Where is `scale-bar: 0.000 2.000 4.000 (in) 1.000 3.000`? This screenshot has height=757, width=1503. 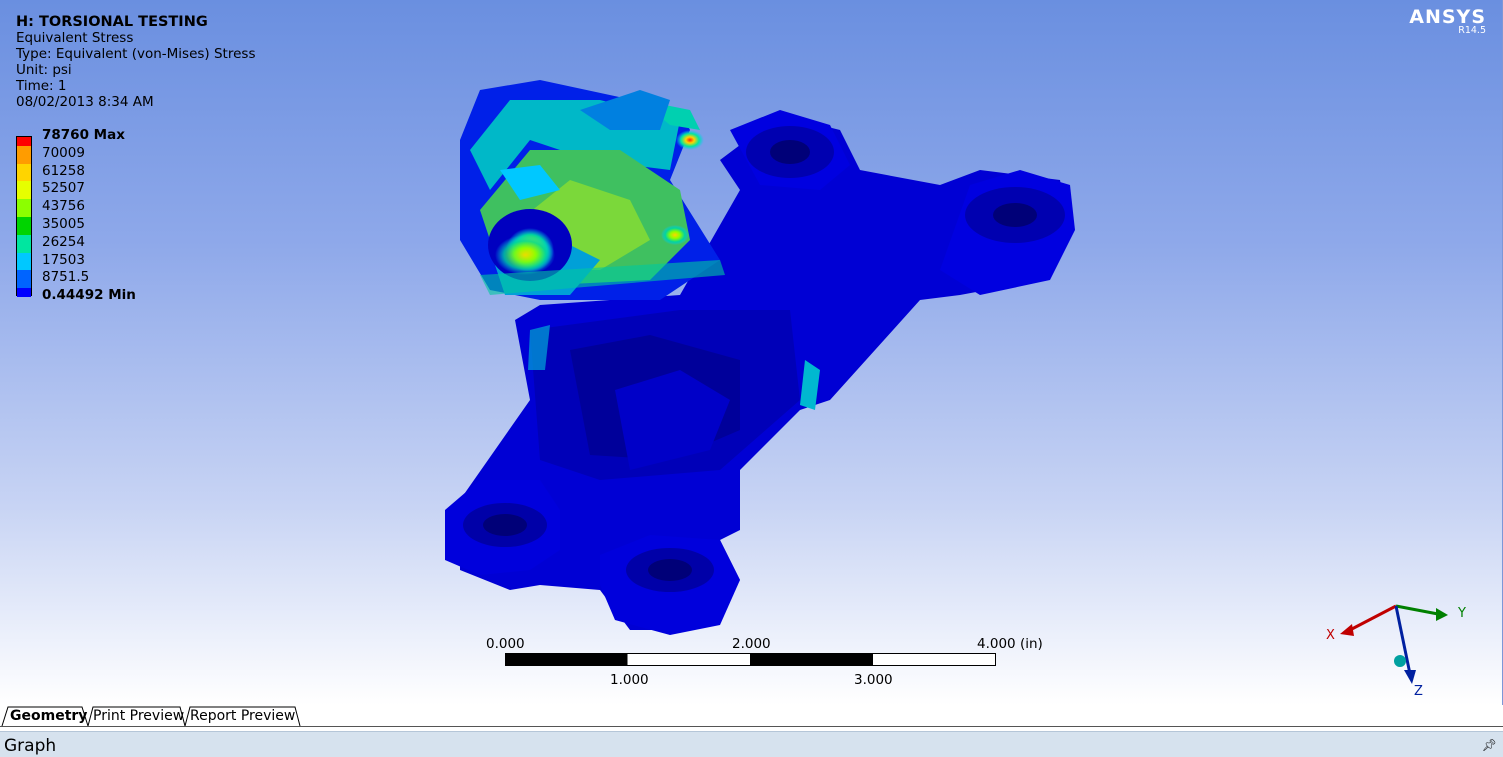 scale-bar: 0.000 2.000 4.000 (in) 1.000 3.000 is located at coordinates (780, 662).